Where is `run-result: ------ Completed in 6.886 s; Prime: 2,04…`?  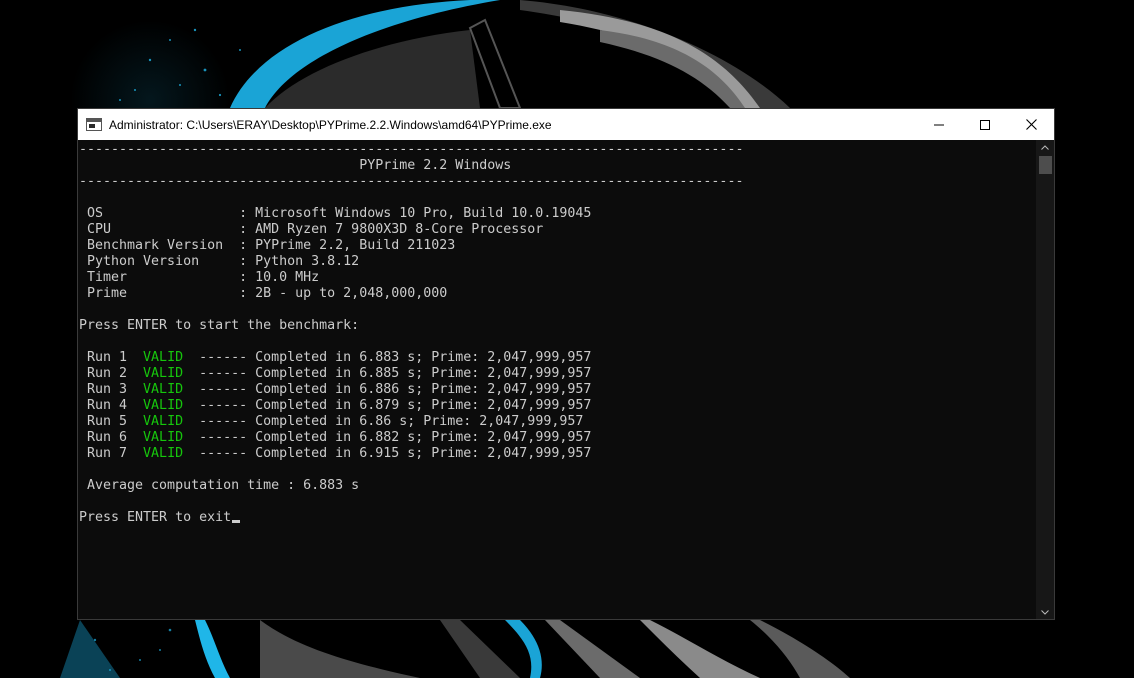
run-result: ------ Completed in 6.886 s; Prime: 2,04… is located at coordinates (387, 389).